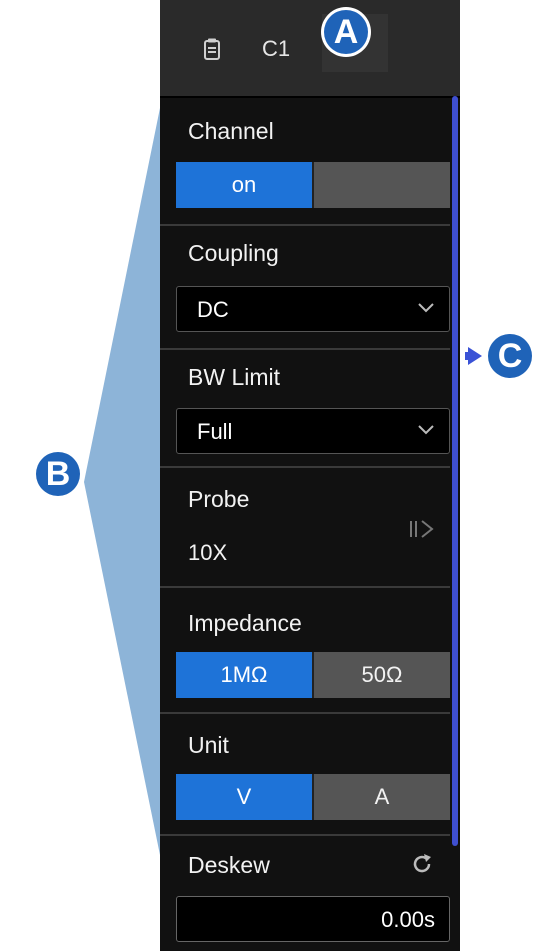  What do you see at coordinates (313, 431) in the screenshot?
I see `bw-limit-select: Full` at bounding box center [313, 431].